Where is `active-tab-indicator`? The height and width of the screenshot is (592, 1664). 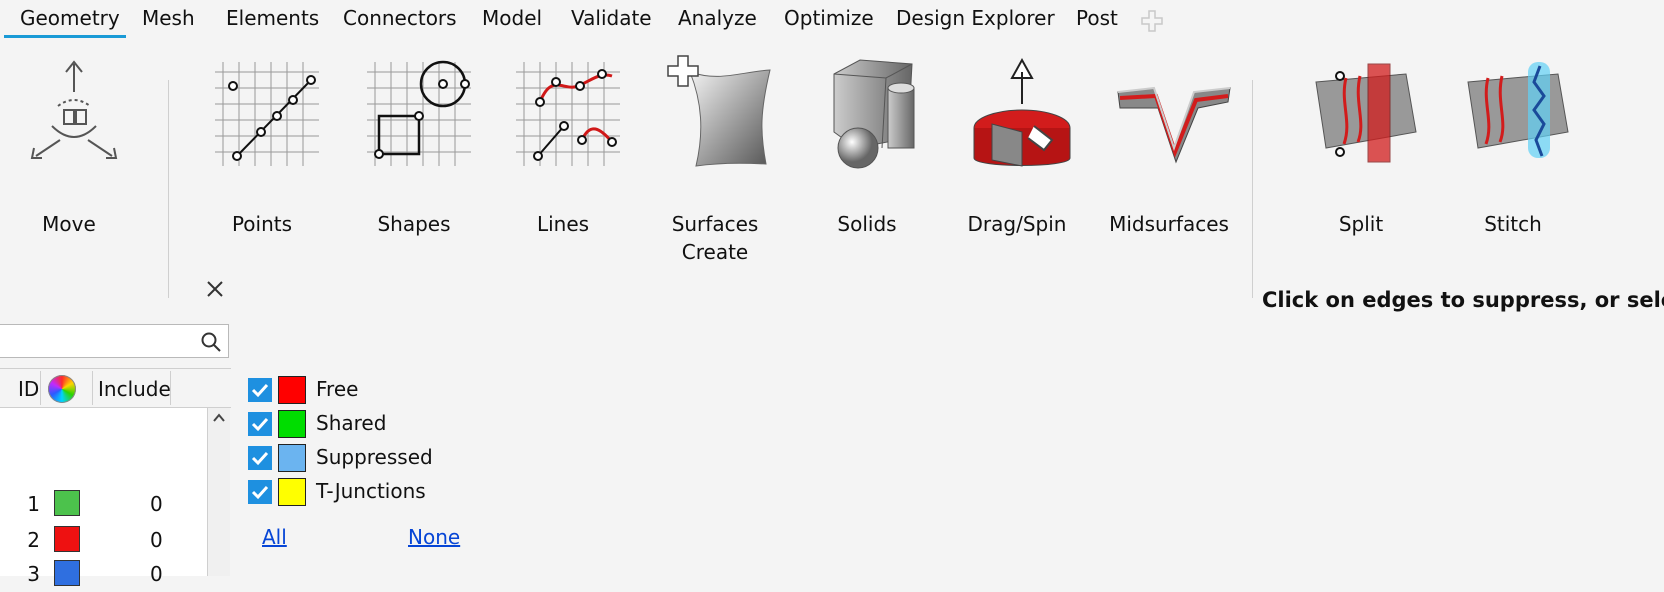 active-tab-indicator is located at coordinates (65, 36).